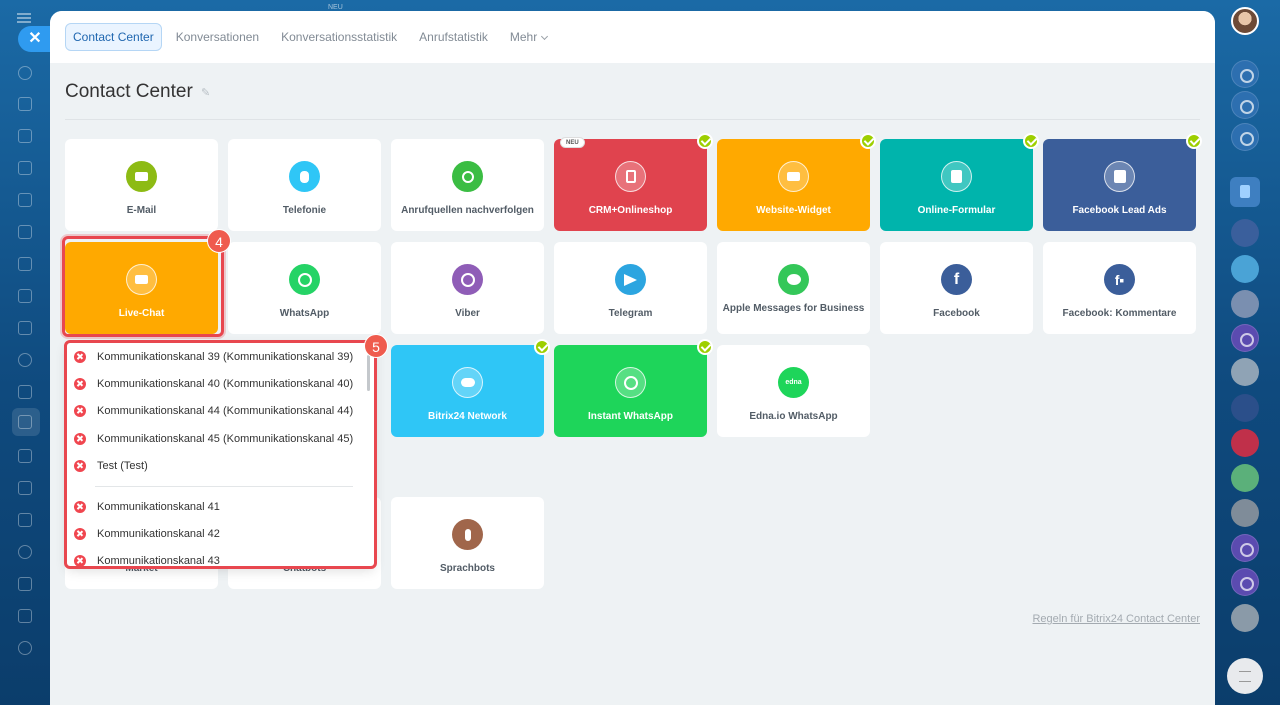 The width and height of the screenshot is (1280, 705). What do you see at coordinates (335, 7) in the screenshot?
I see `topbar-new-label: NEU` at bounding box center [335, 7].